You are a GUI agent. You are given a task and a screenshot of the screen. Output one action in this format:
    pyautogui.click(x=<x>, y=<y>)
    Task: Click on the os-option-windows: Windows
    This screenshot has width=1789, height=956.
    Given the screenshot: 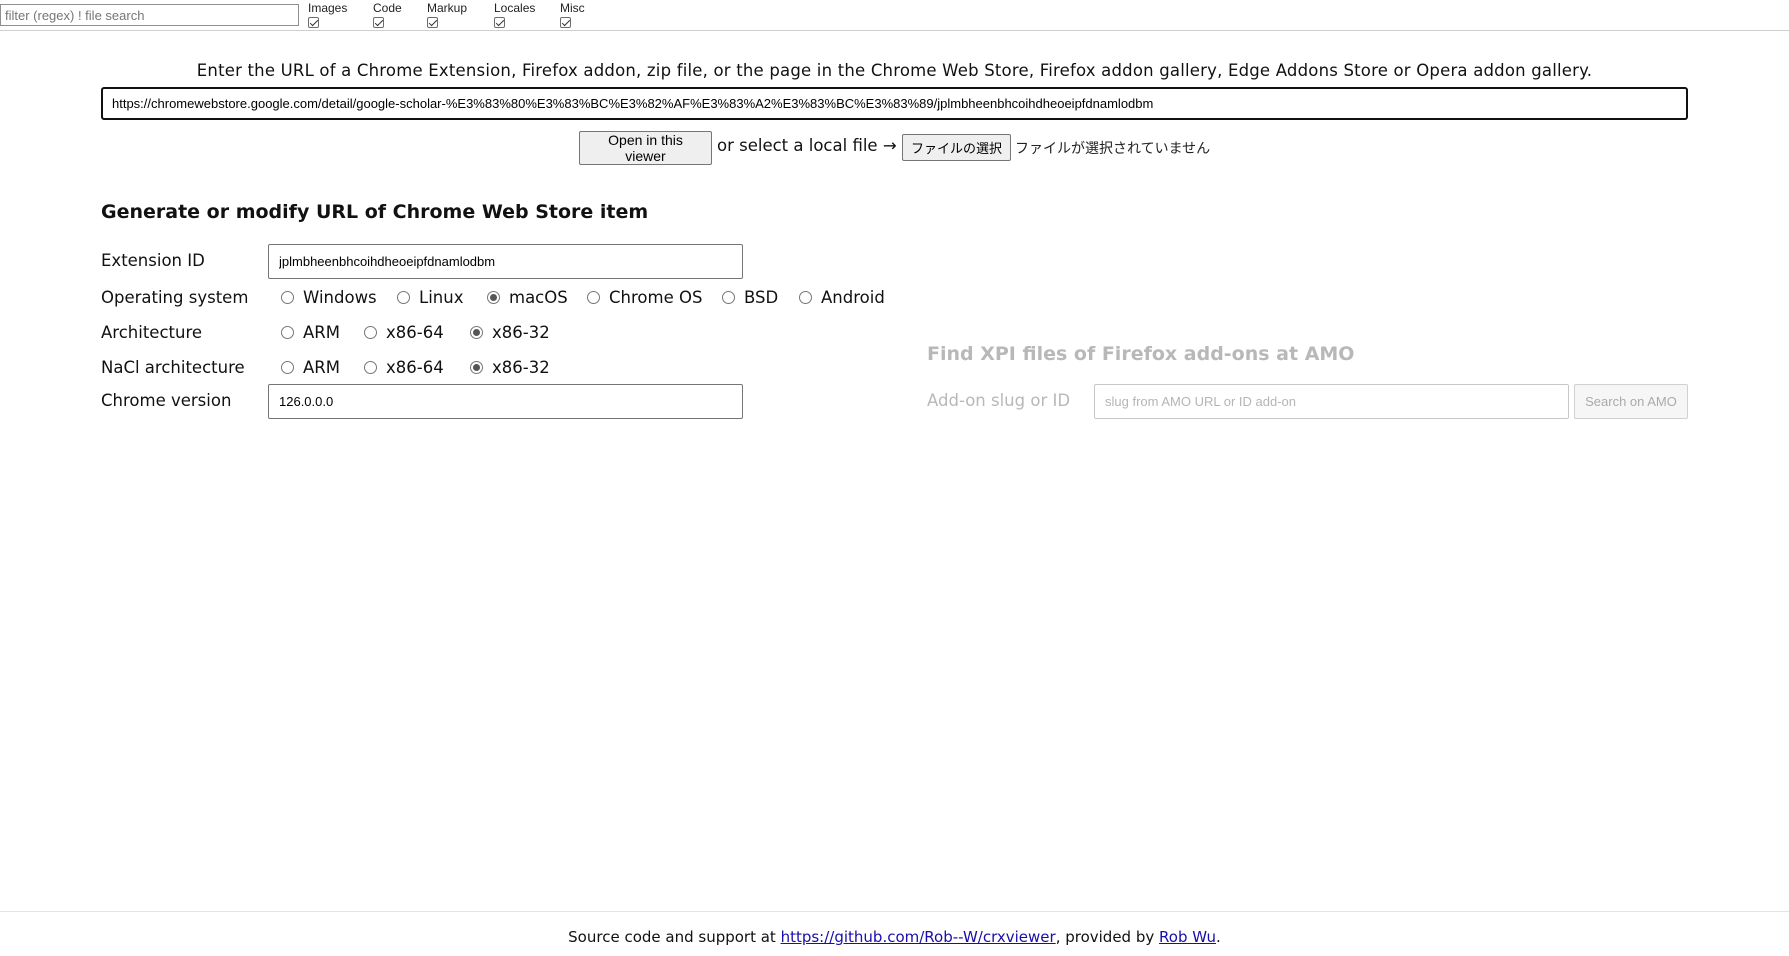 What is the action you would take?
    pyautogui.click(x=329, y=297)
    